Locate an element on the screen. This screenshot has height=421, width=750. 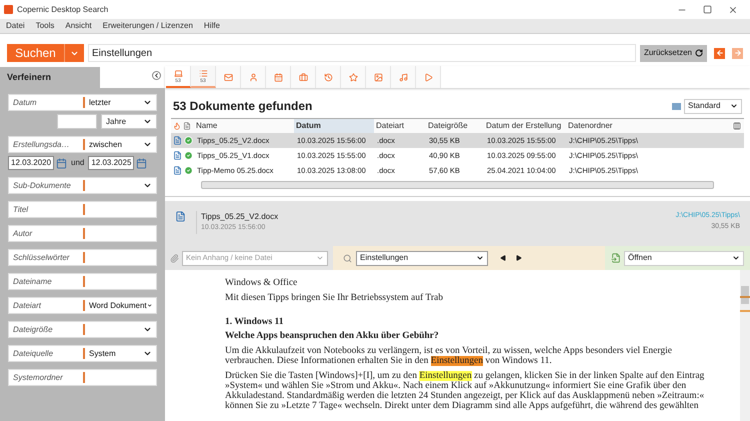
refine-tab: Verfeinern is located at coordinates (50, 77).